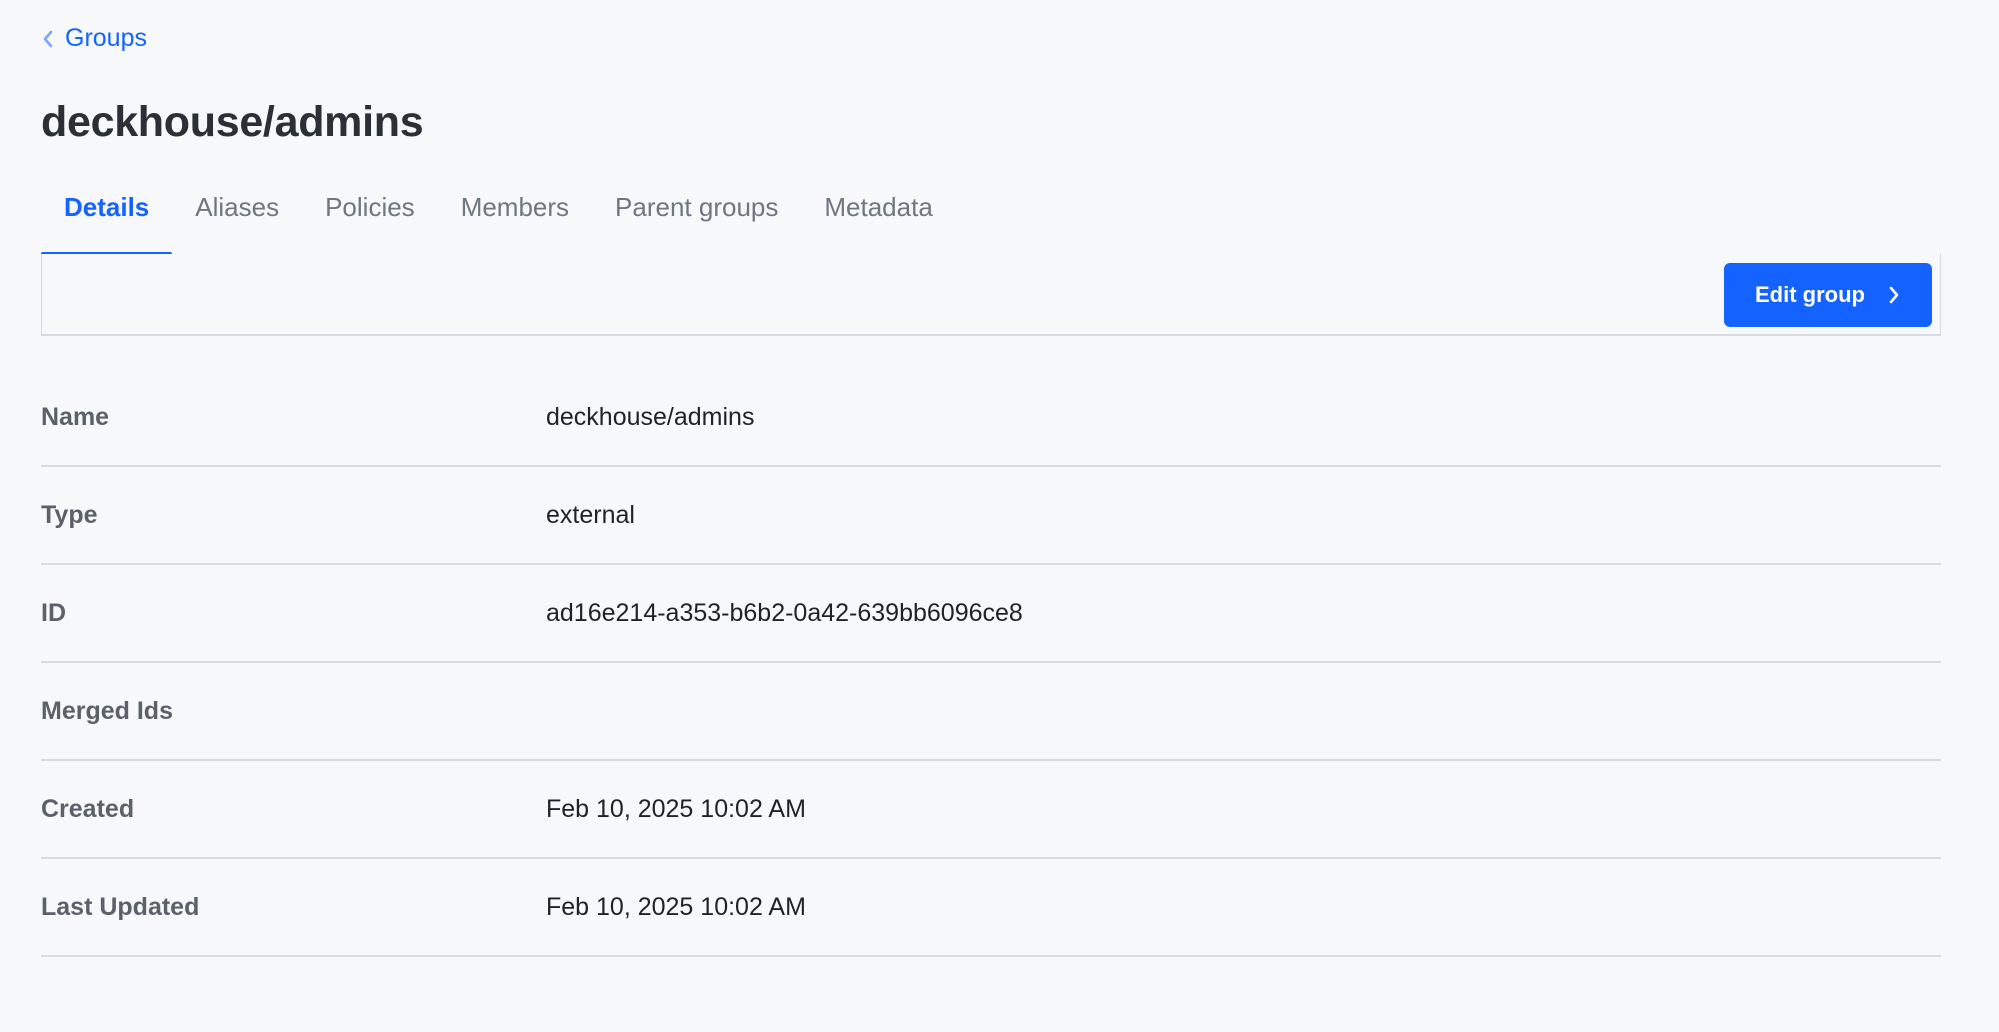 This screenshot has height=1032, width=1999. Describe the element at coordinates (650, 417) in the screenshot. I see `detail-value: deckhouse/admins` at that location.